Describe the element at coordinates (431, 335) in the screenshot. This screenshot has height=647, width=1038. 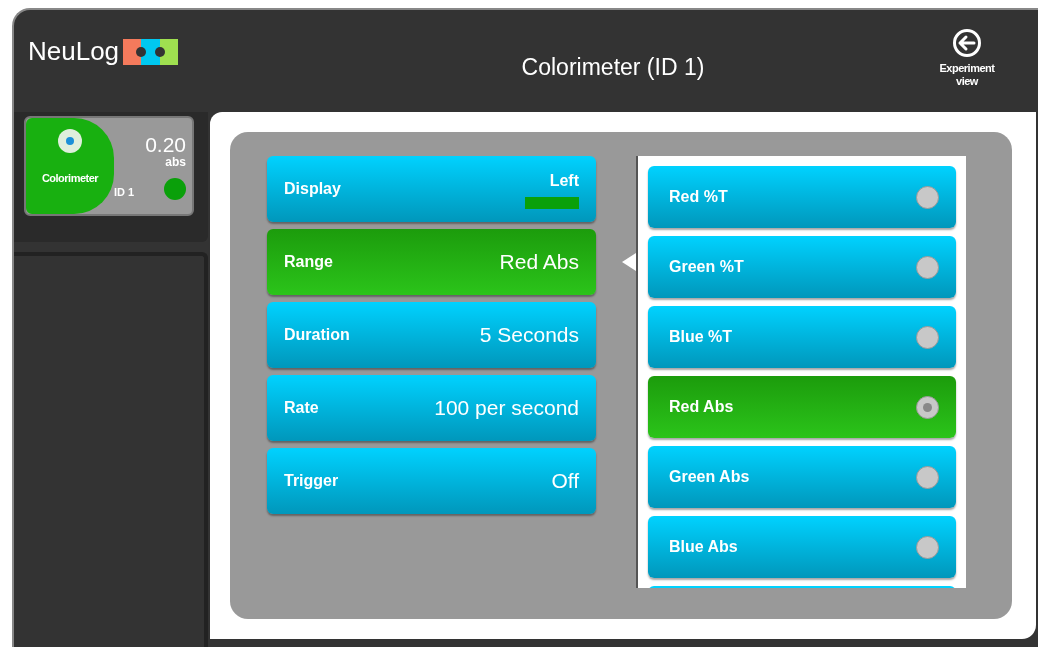
I see `setting-button: Duration 5 Seconds` at that location.